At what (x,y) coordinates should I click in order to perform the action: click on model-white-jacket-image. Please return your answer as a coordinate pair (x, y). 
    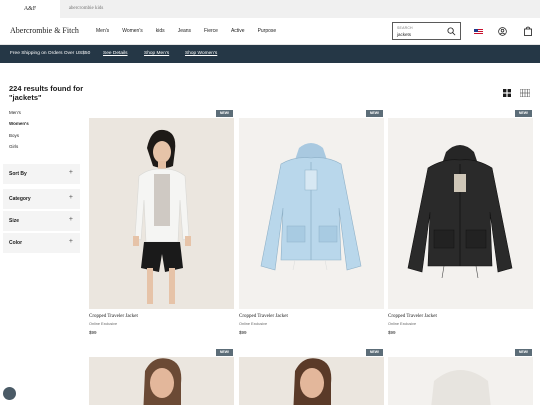
    Looking at the image, I should click on (162, 216).